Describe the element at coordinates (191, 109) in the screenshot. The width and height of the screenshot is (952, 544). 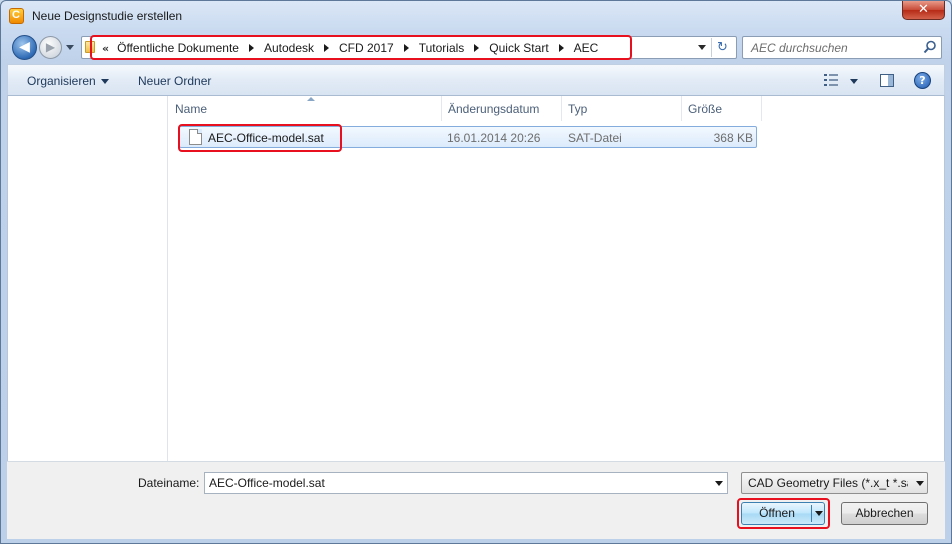
I see `column-header-name-label: Name` at that location.